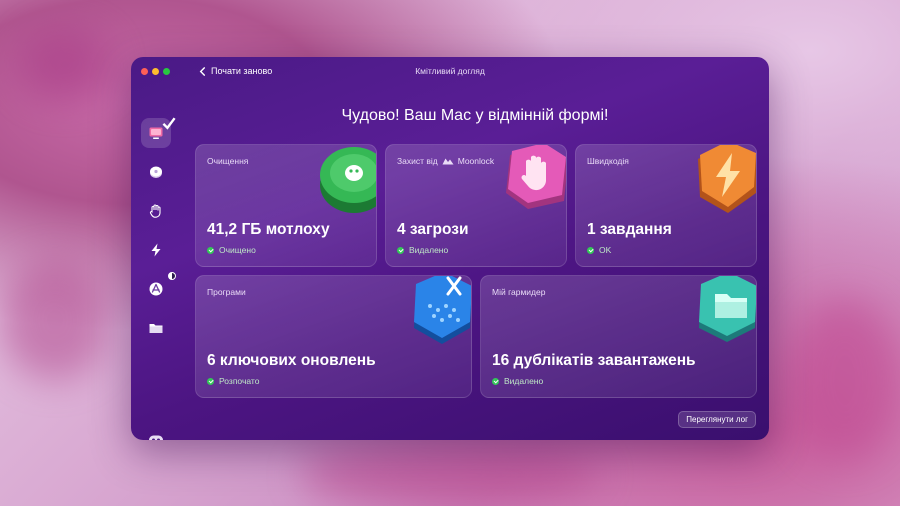  I want to click on card-speed-label: Швидкодія, so click(608, 161).